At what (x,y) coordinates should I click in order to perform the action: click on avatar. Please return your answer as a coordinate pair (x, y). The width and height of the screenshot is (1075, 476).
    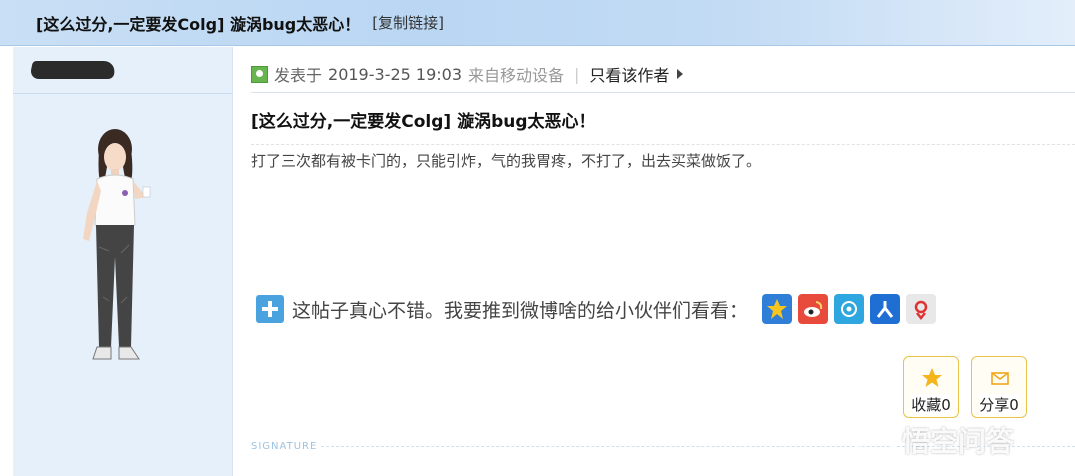
    Looking at the image, I should click on (118, 267).